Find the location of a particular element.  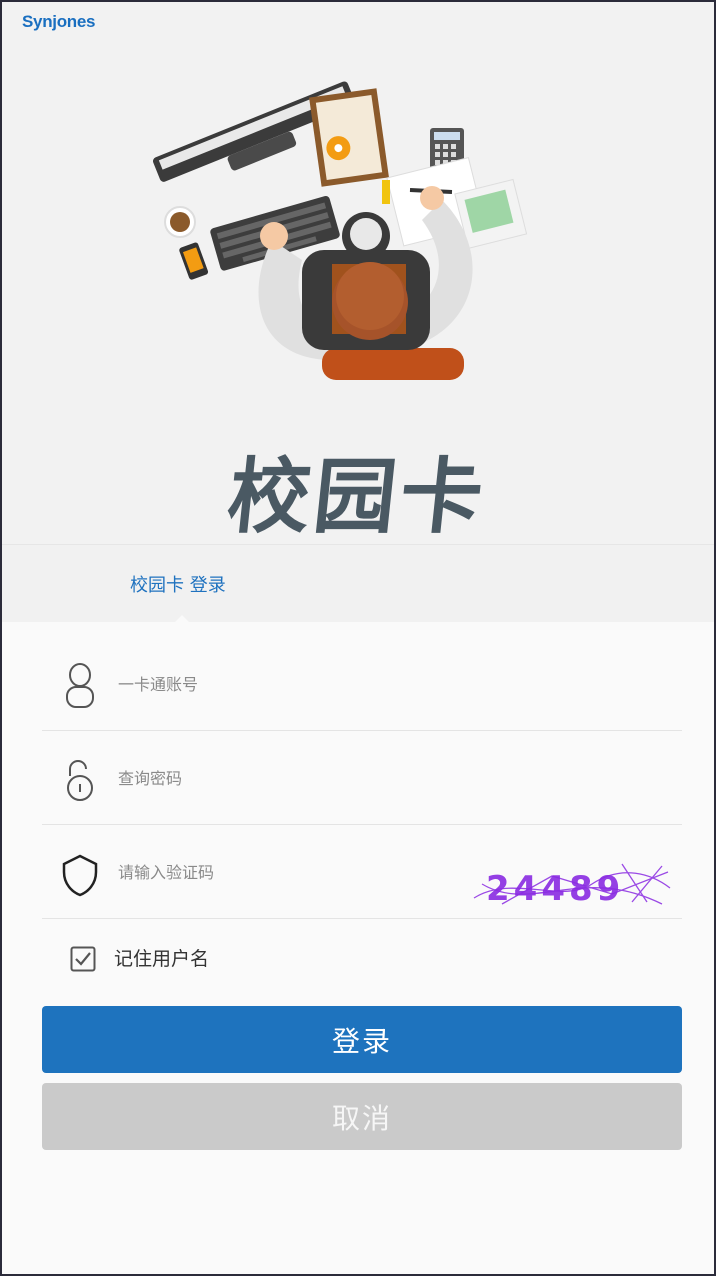

brand-logo: Synjones is located at coordinates (59, 21).